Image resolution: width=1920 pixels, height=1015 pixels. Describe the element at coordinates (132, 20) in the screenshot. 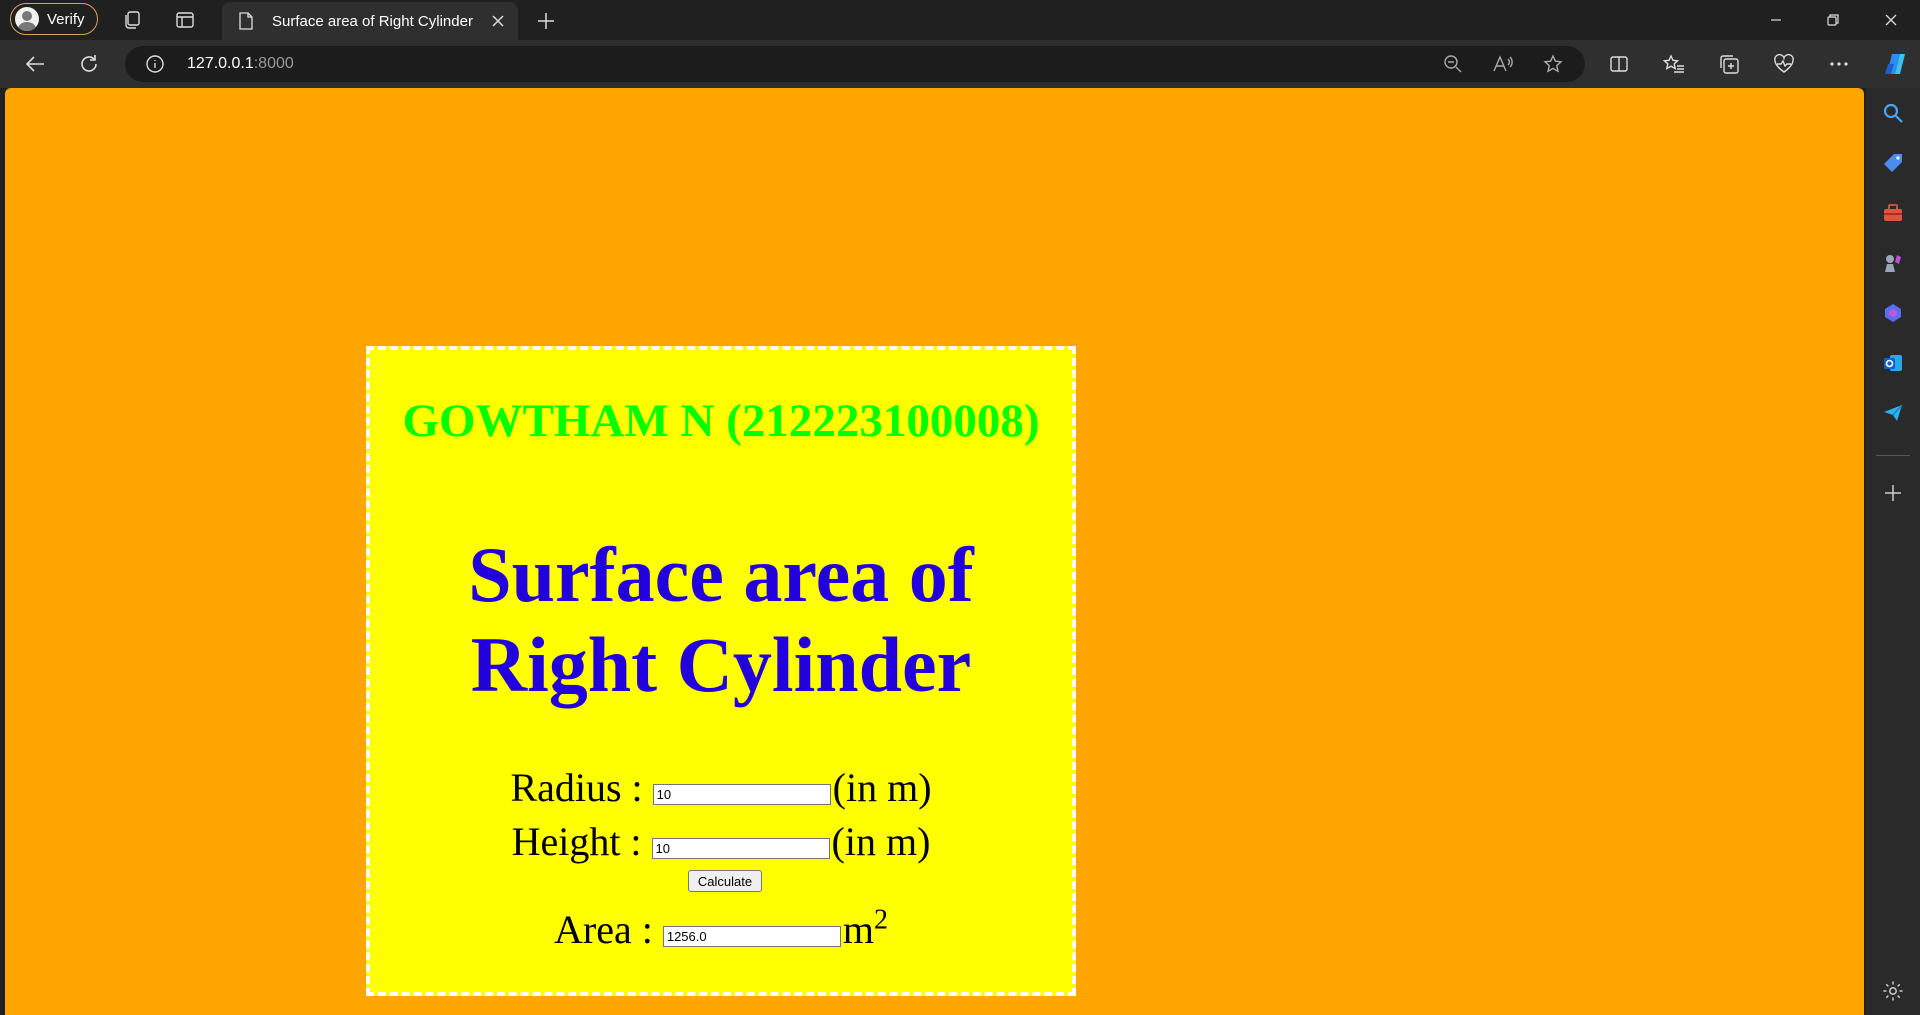

I see `workspaces-icon` at that location.